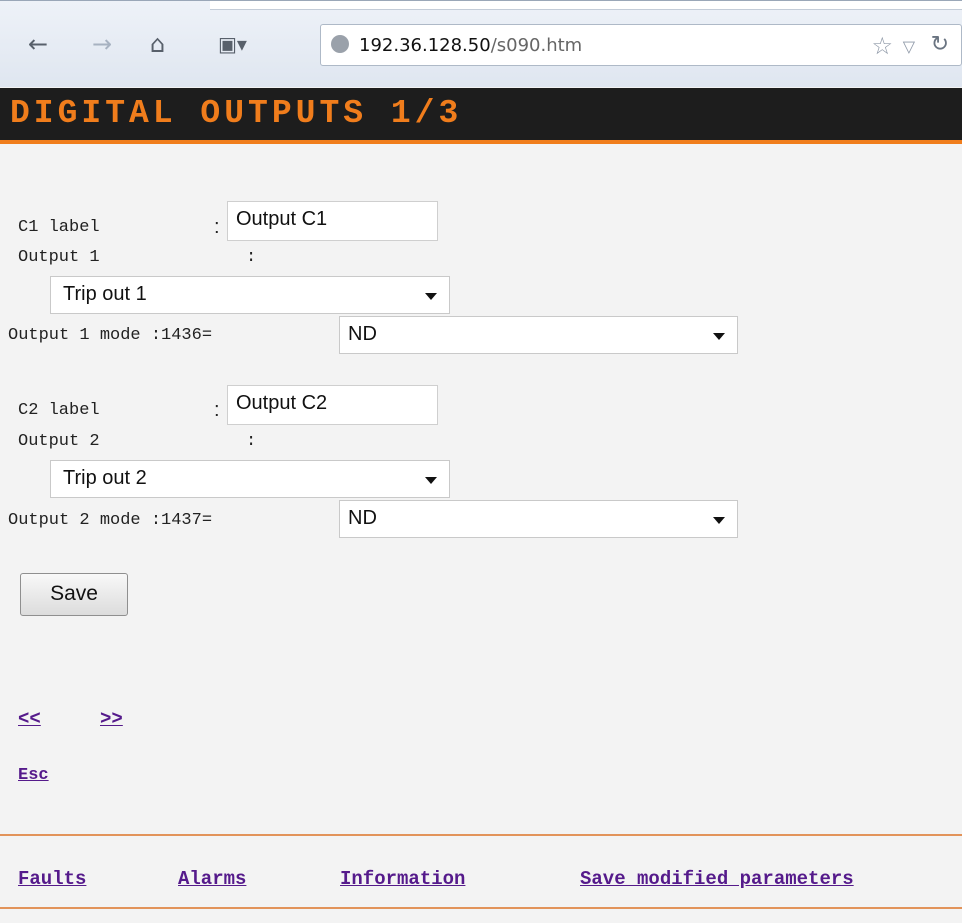 The height and width of the screenshot is (923, 962). What do you see at coordinates (33, 775) in the screenshot?
I see `esc-link: Esc` at bounding box center [33, 775].